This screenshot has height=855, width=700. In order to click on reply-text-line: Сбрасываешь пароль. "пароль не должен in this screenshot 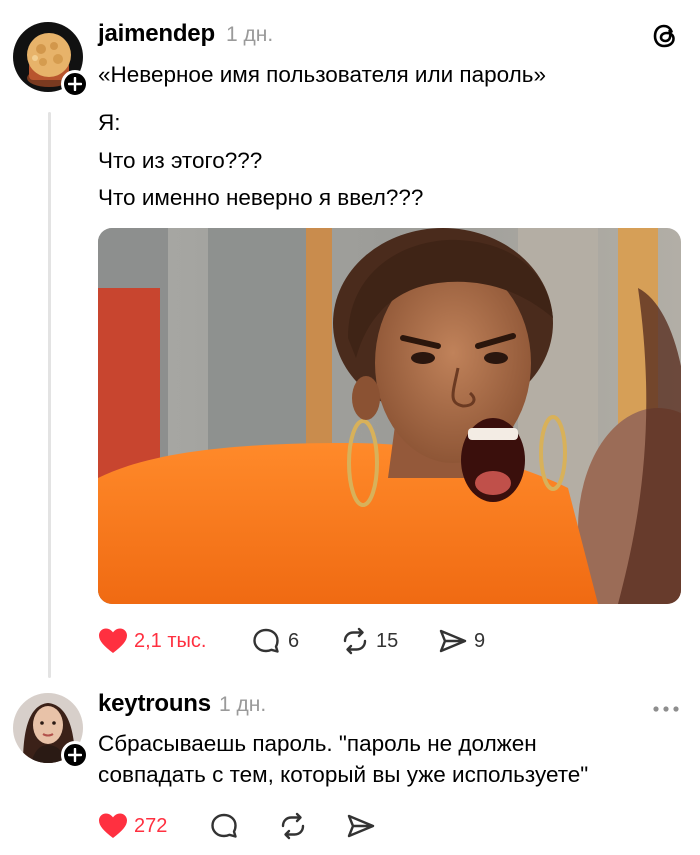, I will do `click(317, 743)`.